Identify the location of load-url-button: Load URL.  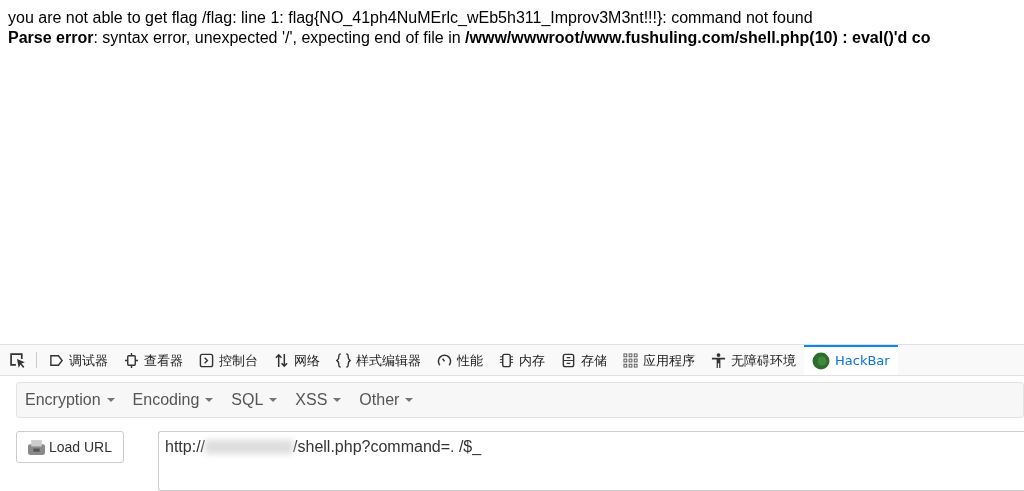
(70, 447).